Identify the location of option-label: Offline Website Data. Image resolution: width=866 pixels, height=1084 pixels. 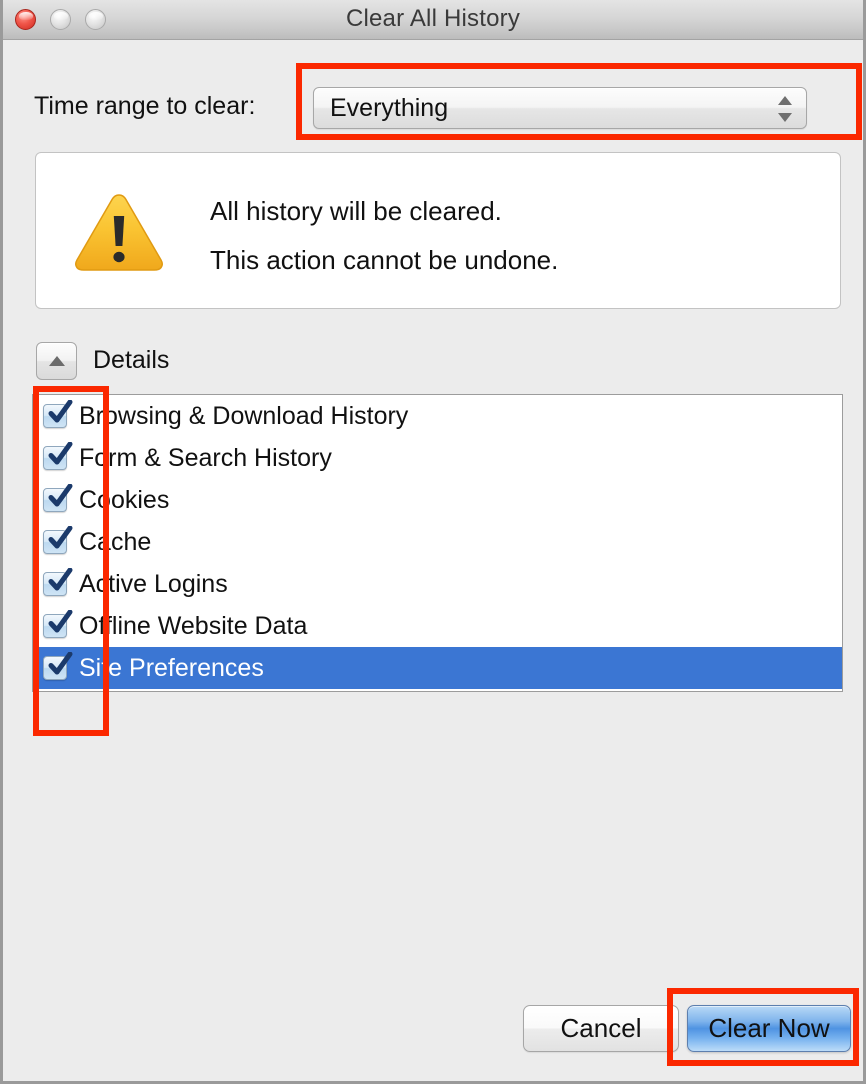
(193, 625).